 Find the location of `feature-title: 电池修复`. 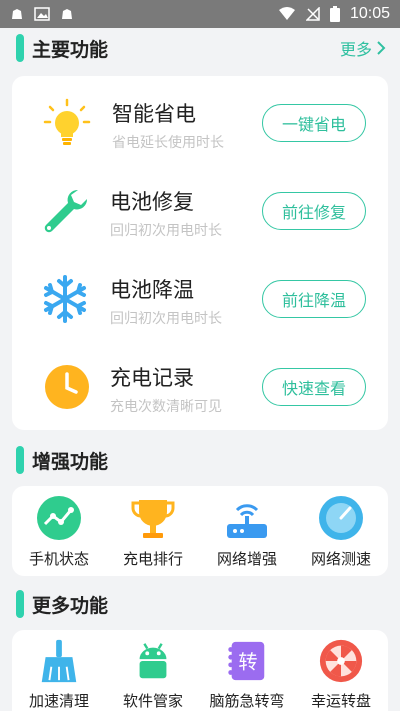

feature-title: 电池修复 is located at coordinates (152, 202).